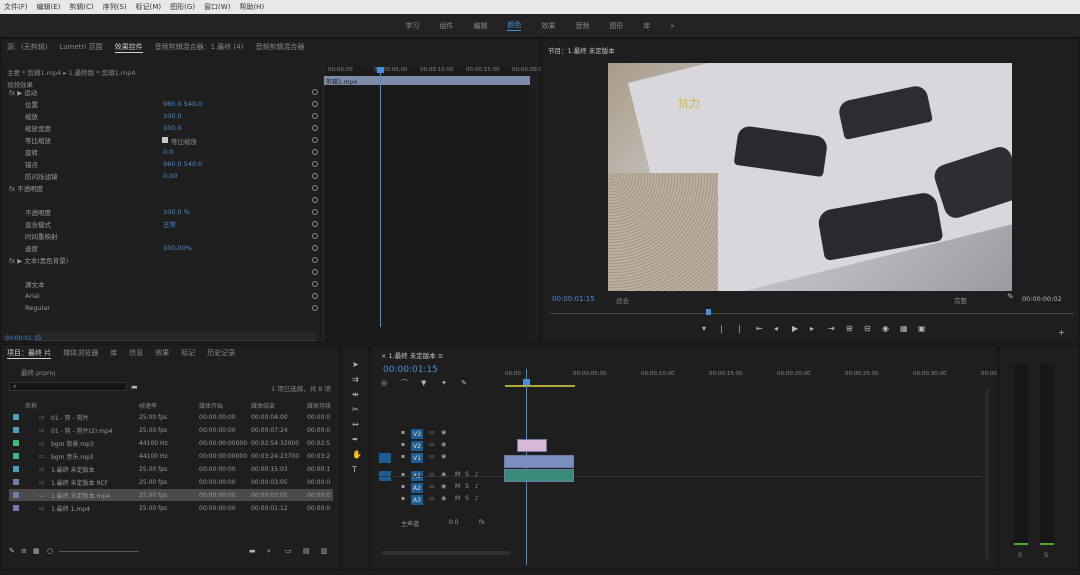  Describe the element at coordinates (128, 47) in the screenshot. I see `effect-tab-2: 效果控件` at that location.